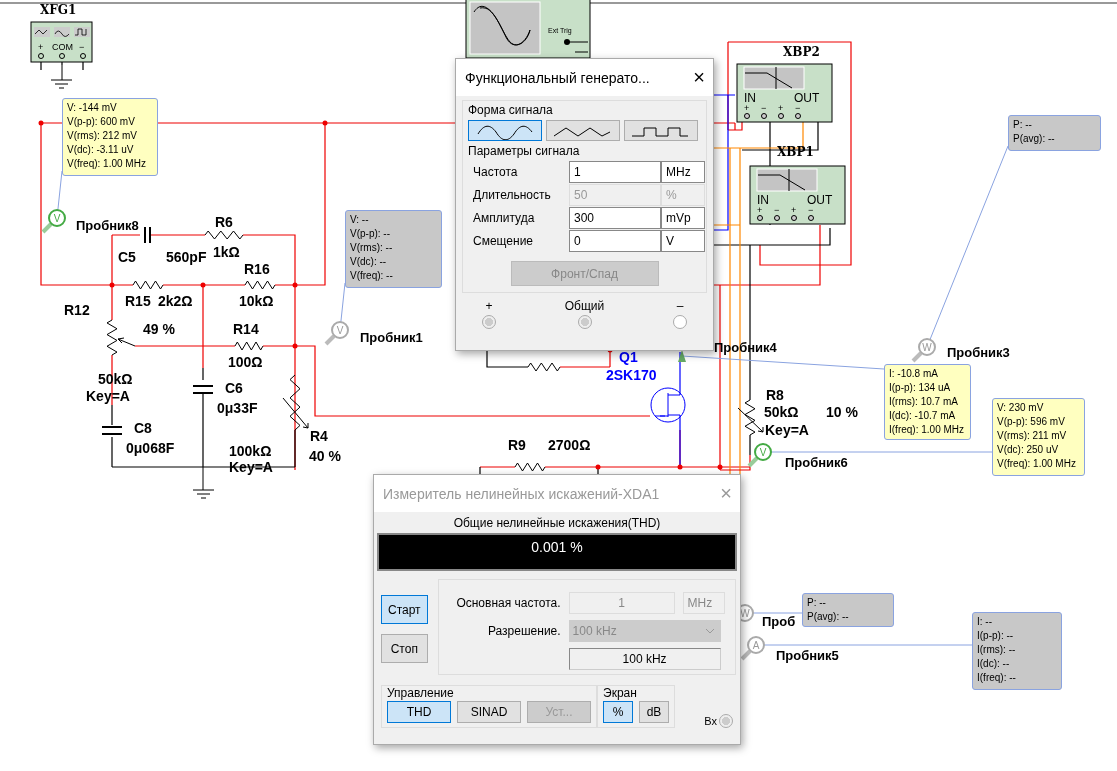 This screenshot has width=1117, height=771. What do you see at coordinates (159, 329) in the screenshot?
I see `component-label: 49 %` at bounding box center [159, 329].